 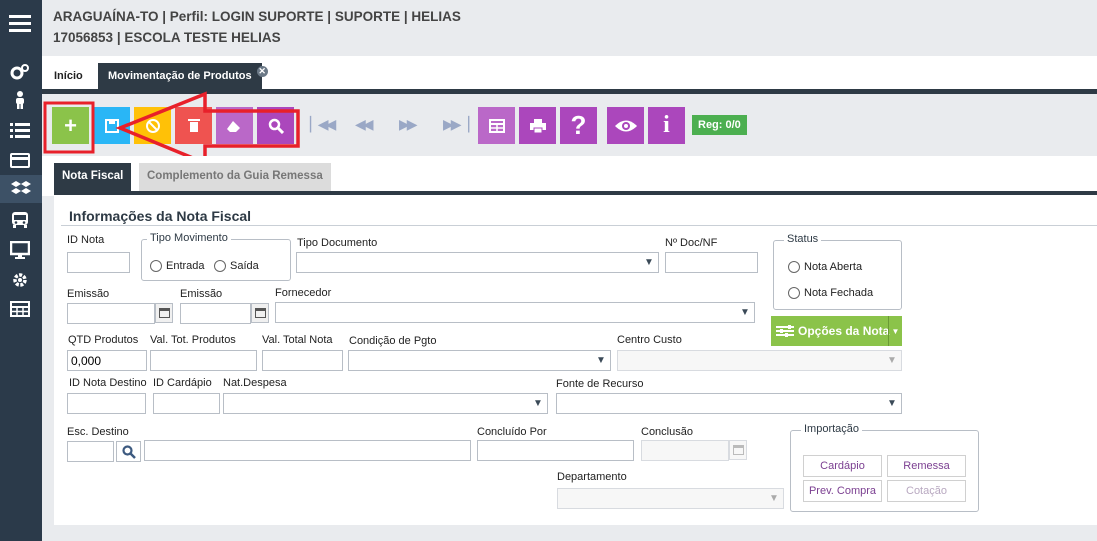 What do you see at coordinates (711, 262) in the screenshot?
I see `no-doc-input` at bounding box center [711, 262].